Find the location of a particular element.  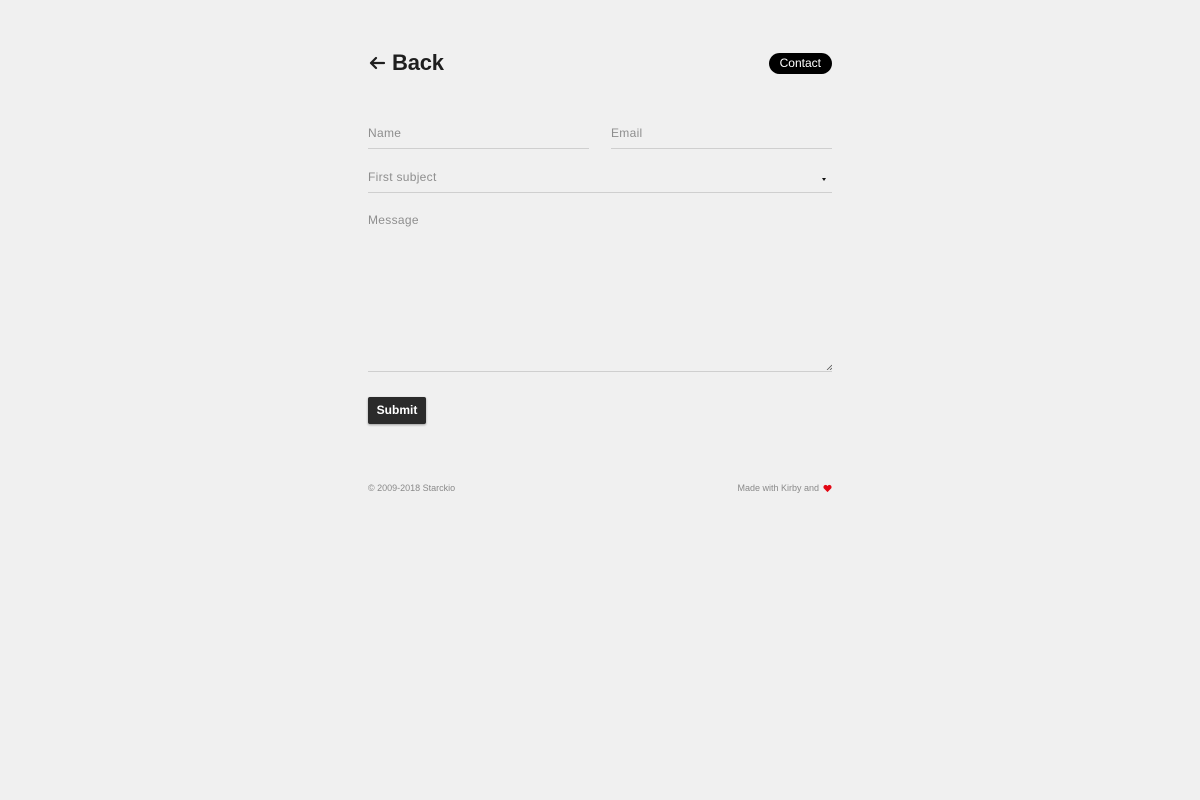

name-placeholder: Name is located at coordinates (385, 133).